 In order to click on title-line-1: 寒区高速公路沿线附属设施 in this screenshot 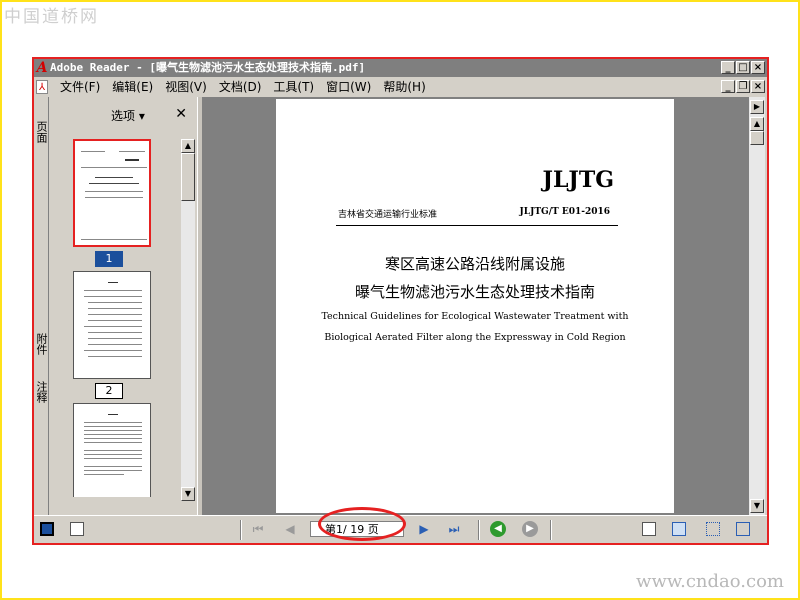, I will do `click(474, 264)`.